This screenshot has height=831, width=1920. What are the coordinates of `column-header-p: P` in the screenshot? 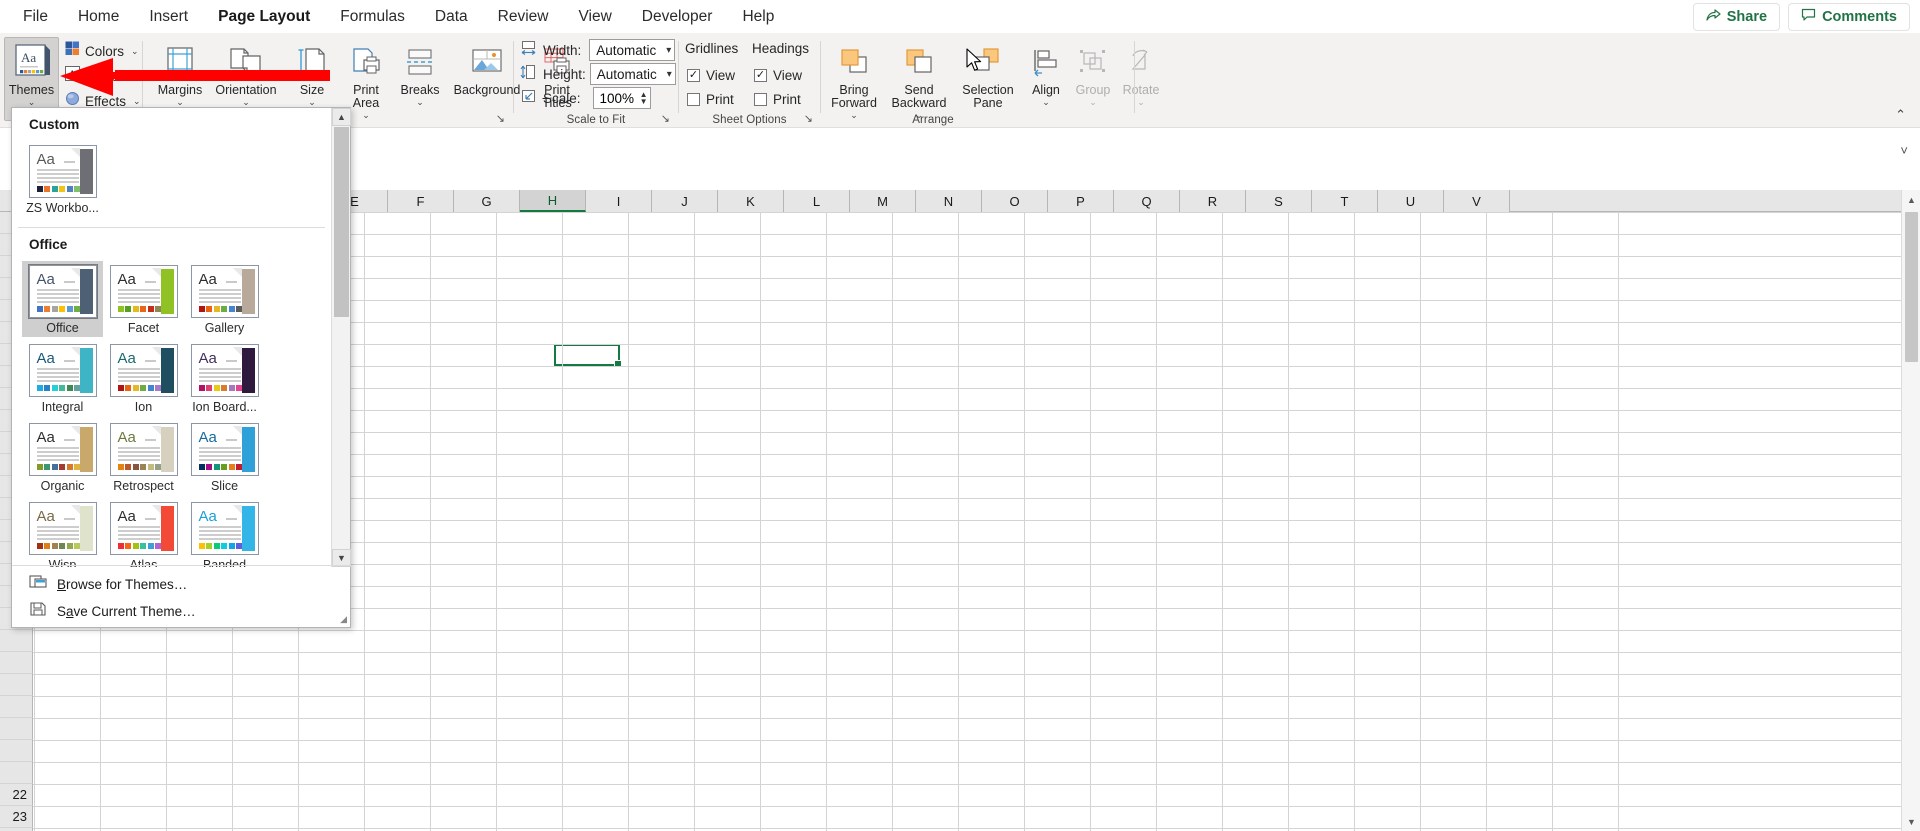 It's located at (1081, 201).